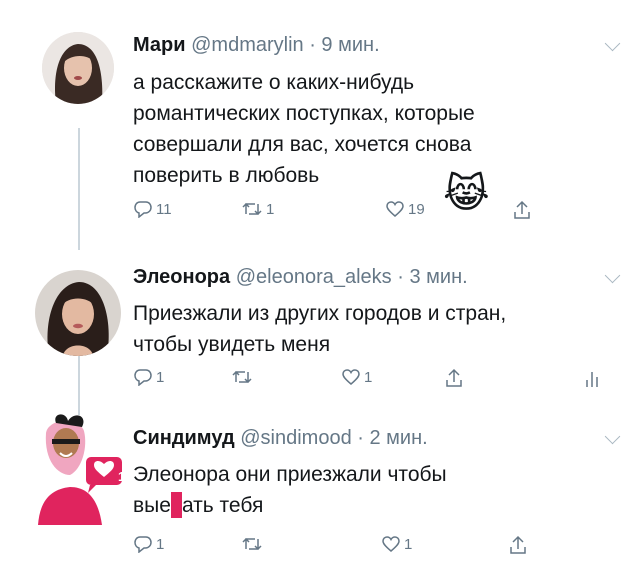  I want to click on notification-badge: 1, so click(122, 476).